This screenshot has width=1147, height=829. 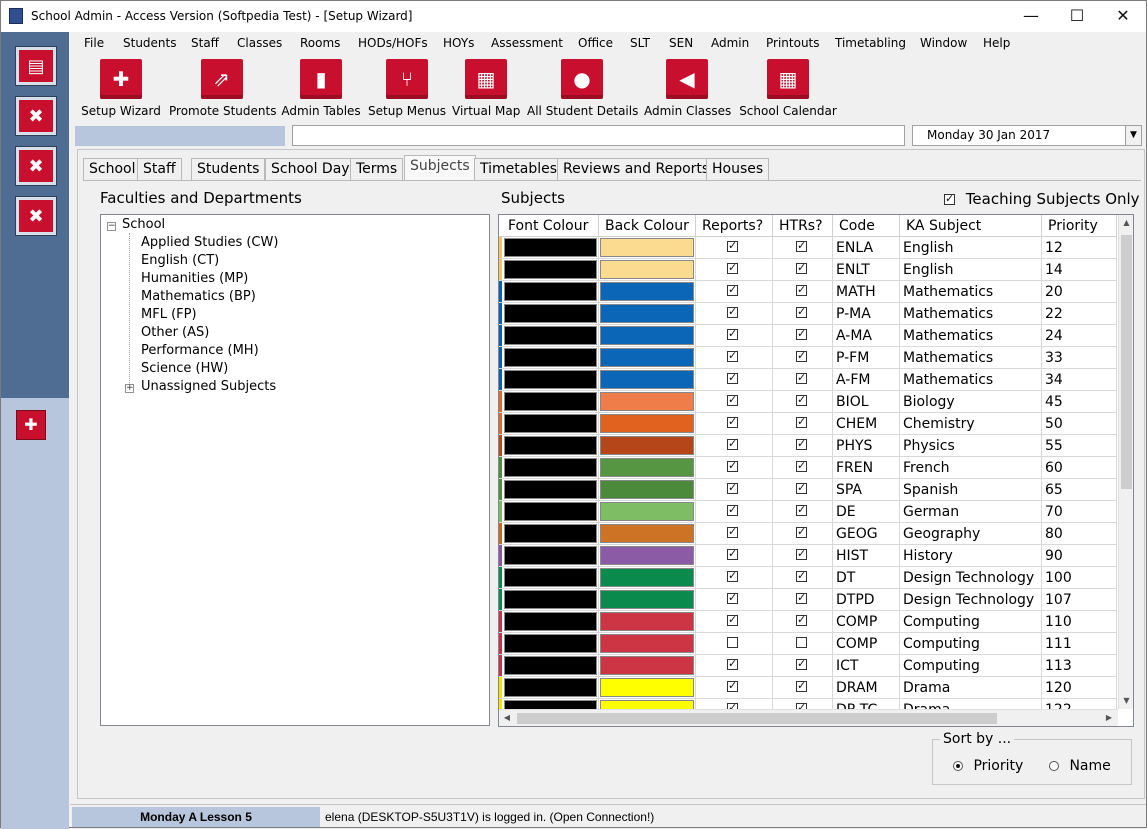 What do you see at coordinates (205, 43) in the screenshot?
I see `menu-staff: Staff` at bounding box center [205, 43].